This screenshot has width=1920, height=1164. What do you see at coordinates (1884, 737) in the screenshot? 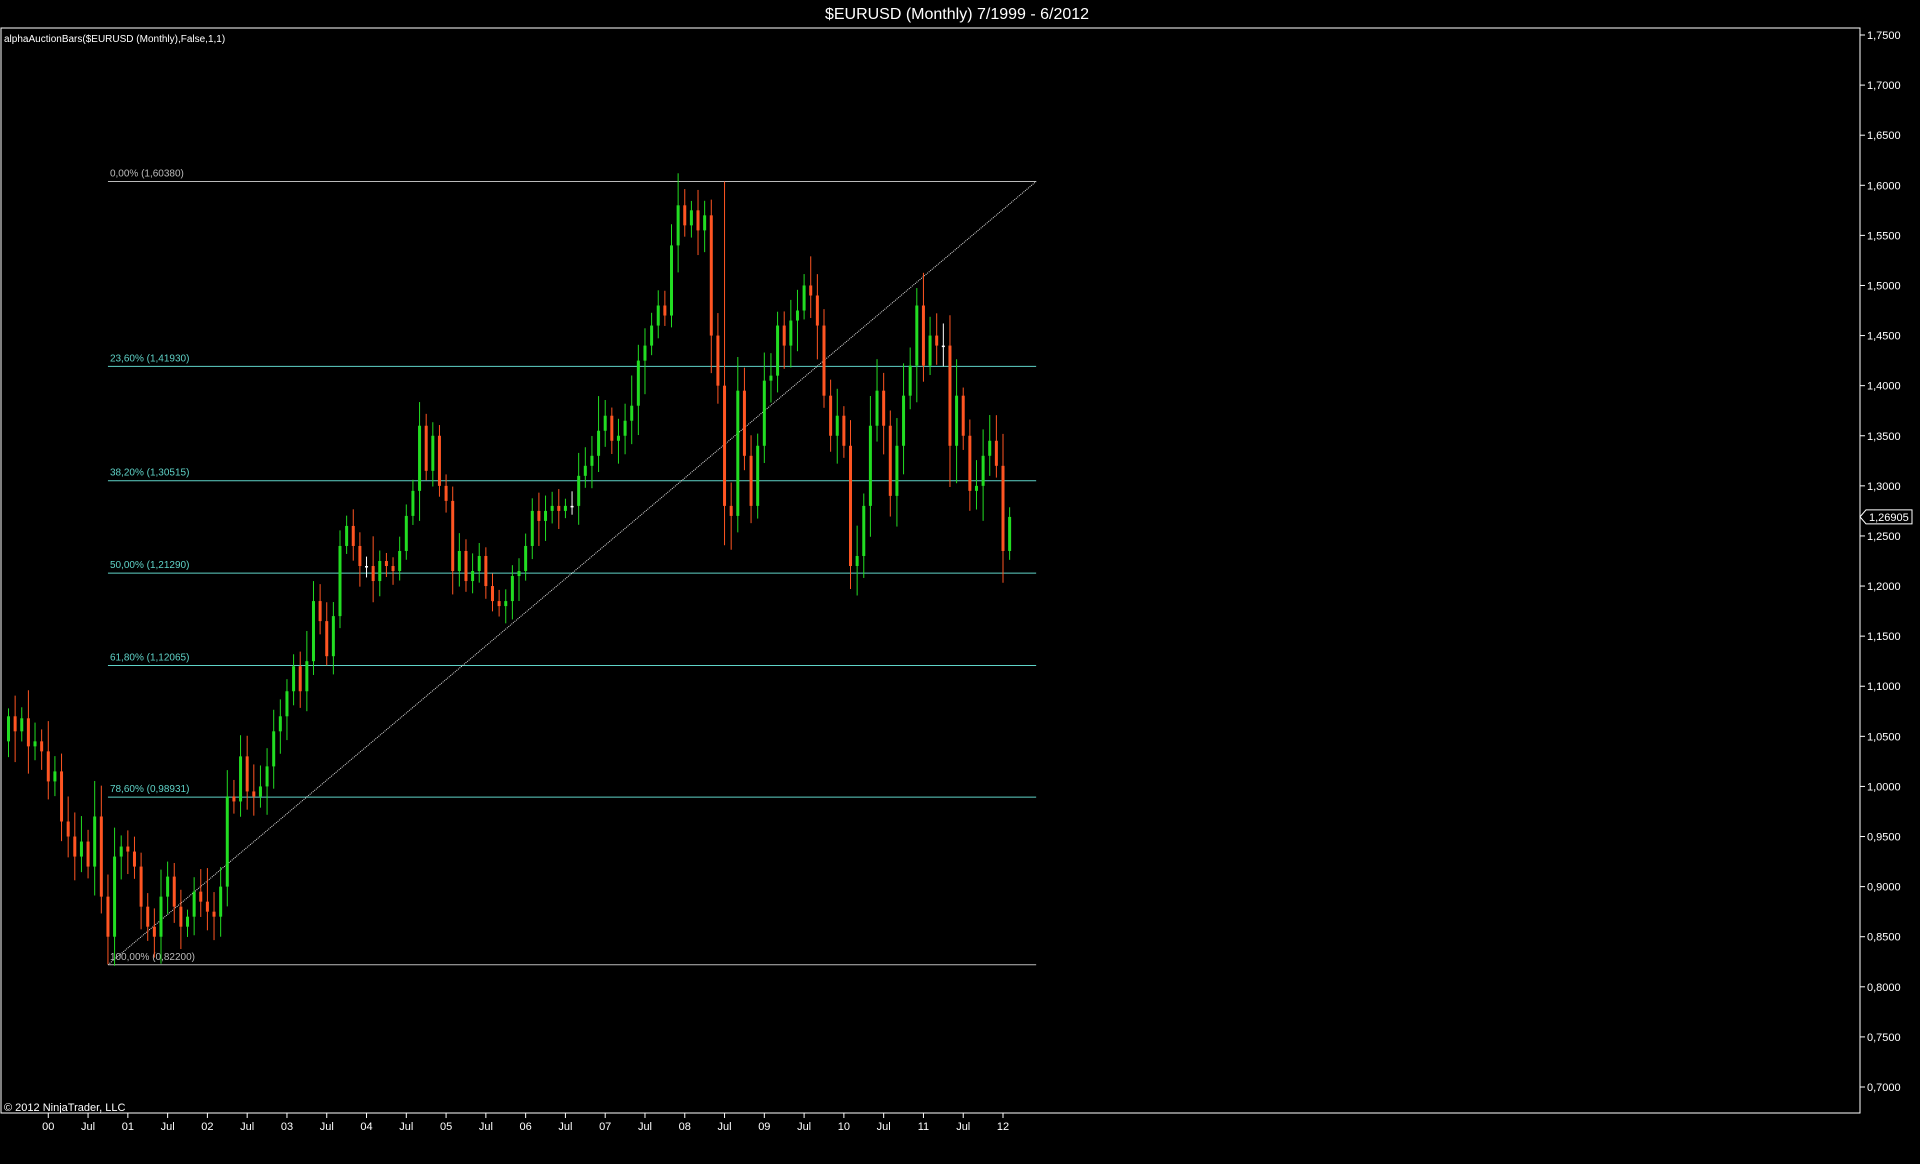
I see `y-tick-label: 1,0500` at bounding box center [1884, 737].